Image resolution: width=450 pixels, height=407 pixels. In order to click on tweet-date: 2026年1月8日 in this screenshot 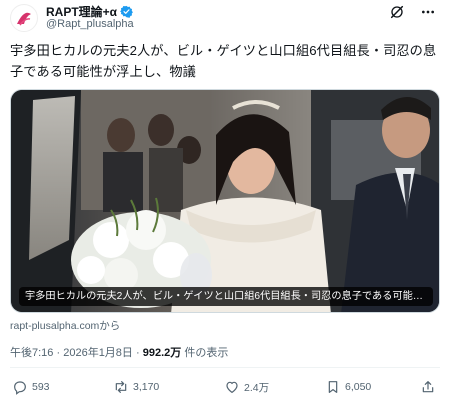, I will do `click(98, 353)`.